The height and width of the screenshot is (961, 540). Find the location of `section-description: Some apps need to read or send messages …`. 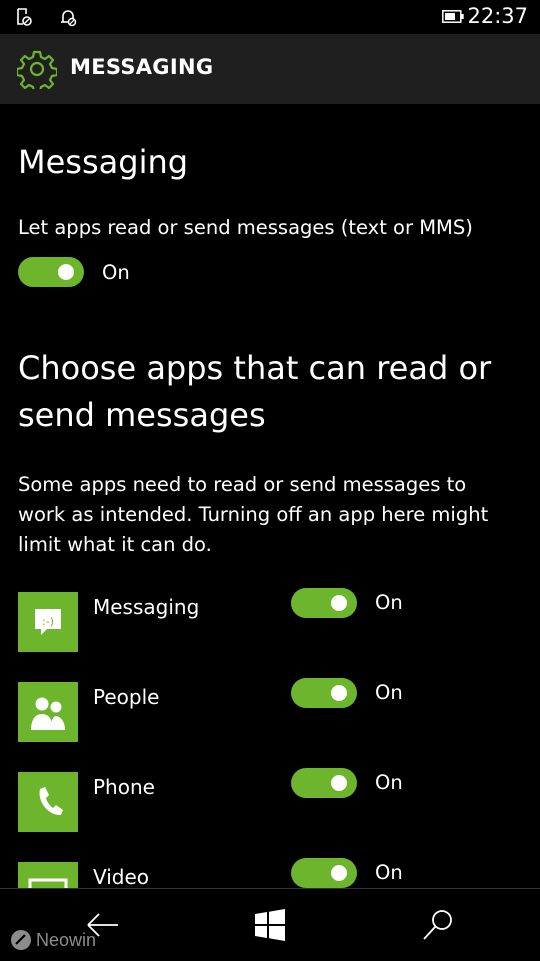

section-description: Some apps need to read or send messages … is located at coordinates (253, 514).